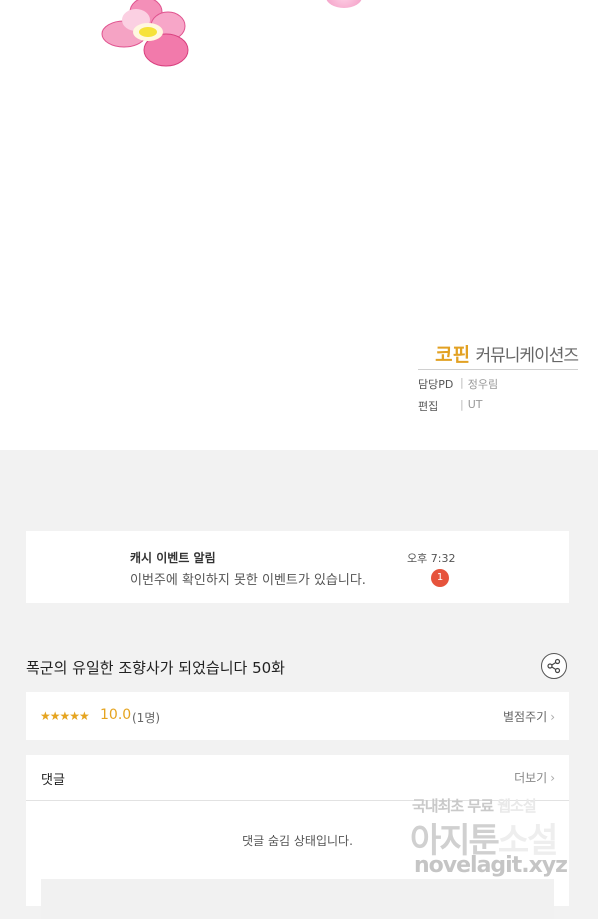 The image size is (598, 919). Describe the element at coordinates (344, 4) in the screenshot. I see `bubble-decoration` at that location.